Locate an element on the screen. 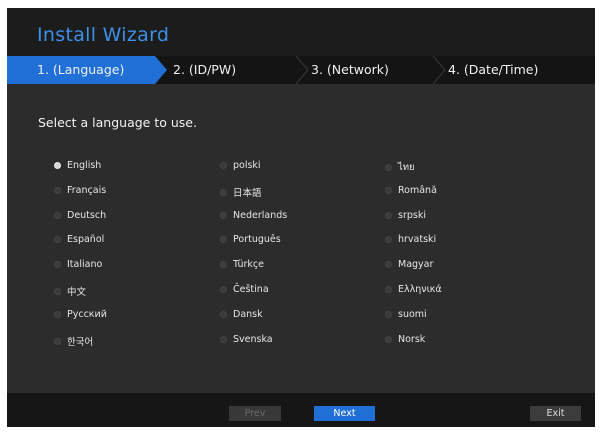 This screenshot has height=434, width=602. language-label: Español is located at coordinates (86, 239).